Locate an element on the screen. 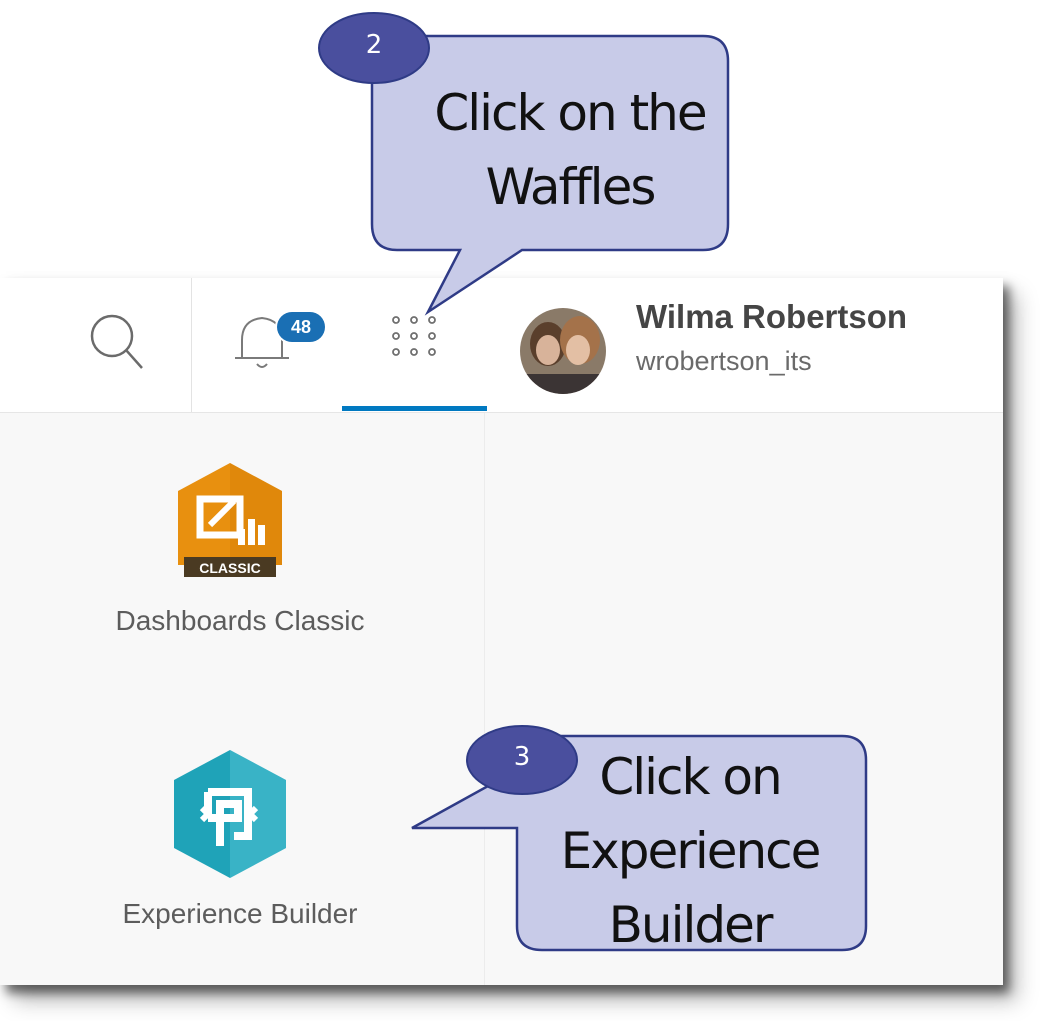 This screenshot has width=1051, height=1021. callout-line: Builder is located at coordinates (691, 925).